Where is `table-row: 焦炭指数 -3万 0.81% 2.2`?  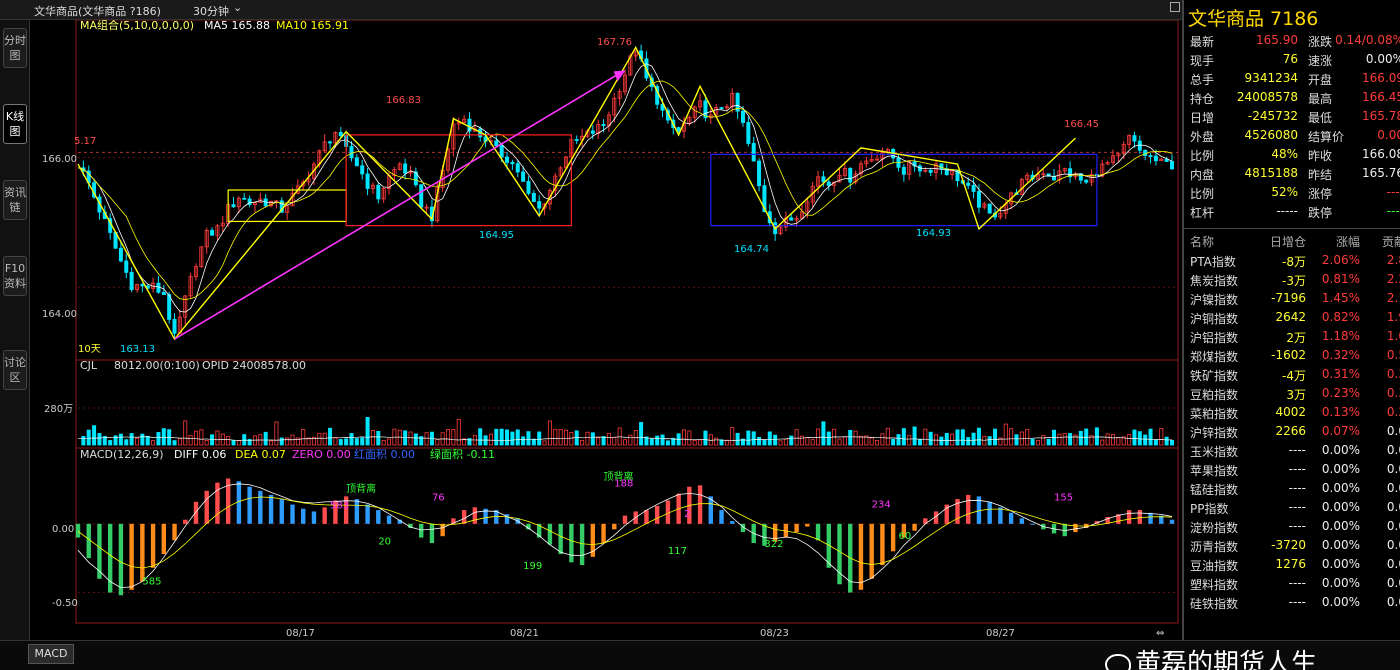 table-row: 焦炭指数 -3万 0.81% 2.2 is located at coordinates (1292, 279).